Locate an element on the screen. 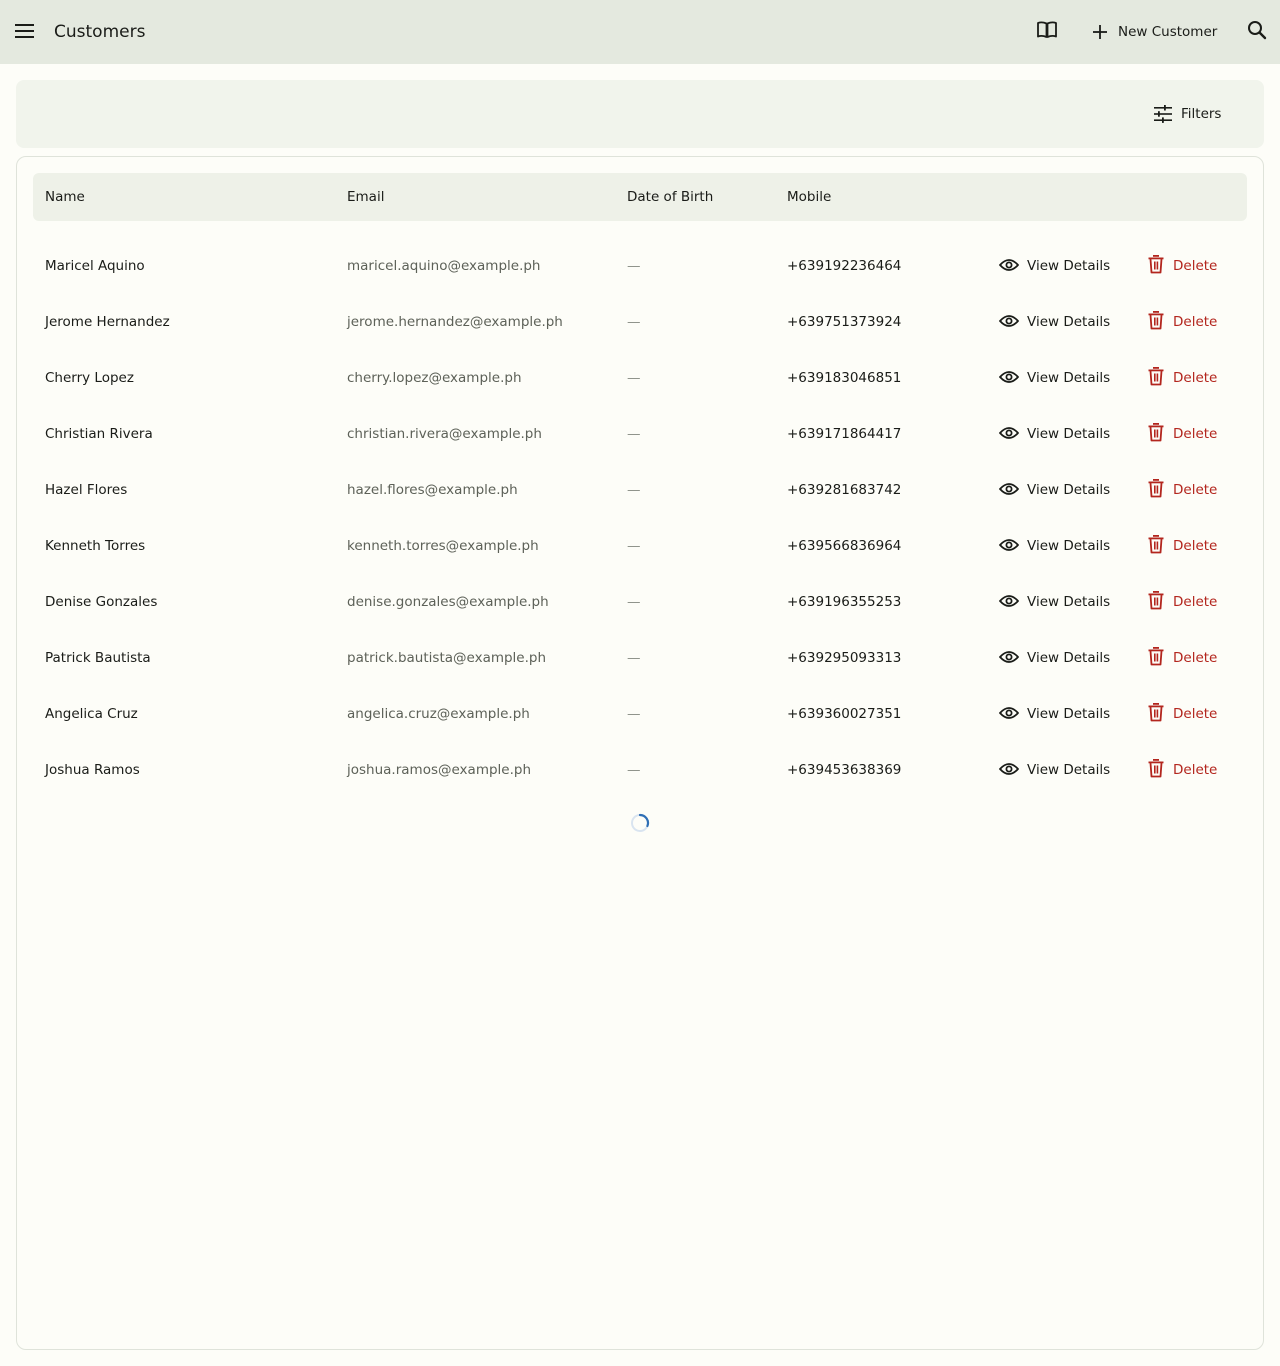 The image size is (1280, 1366). filters-label: Filters is located at coordinates (1201, 114).